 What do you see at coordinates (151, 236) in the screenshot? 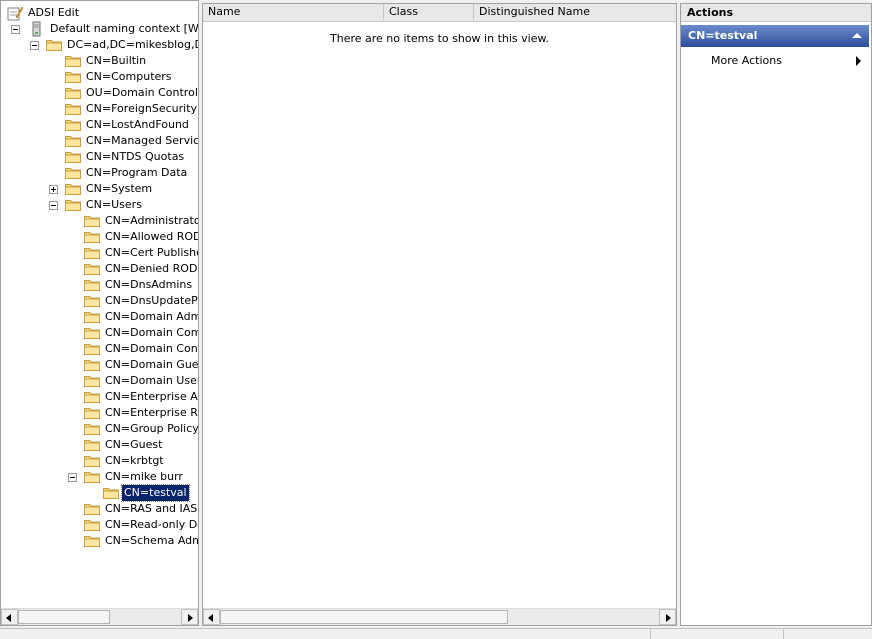
I see `tree-node-label: CN=Allowed RODC` at bounding box center [151, 236].